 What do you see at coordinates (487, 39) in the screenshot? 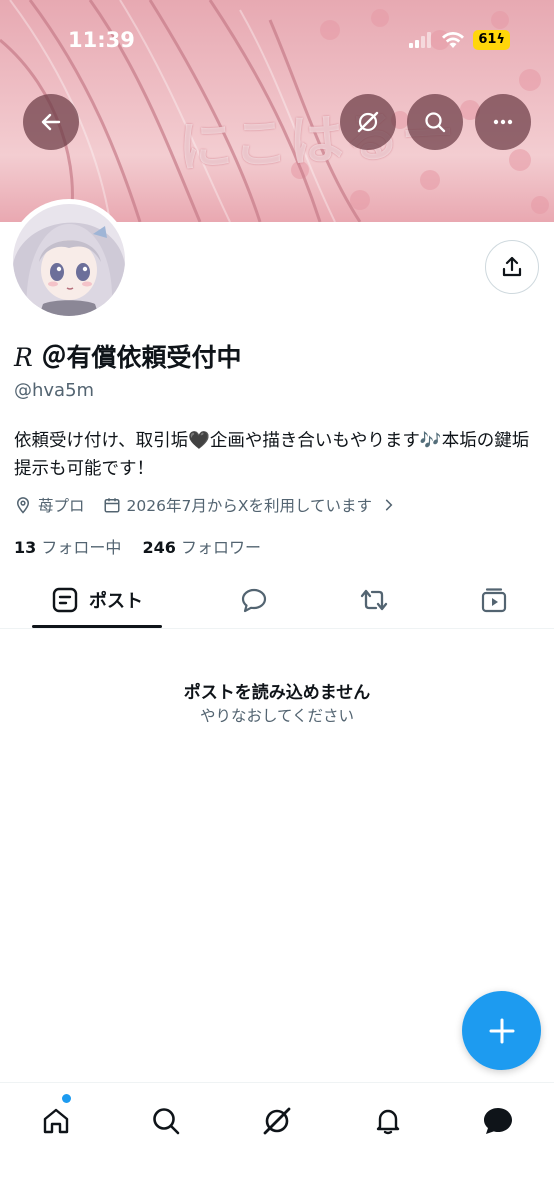
I see `battery-level: 61` at bounding box center [487, 39].